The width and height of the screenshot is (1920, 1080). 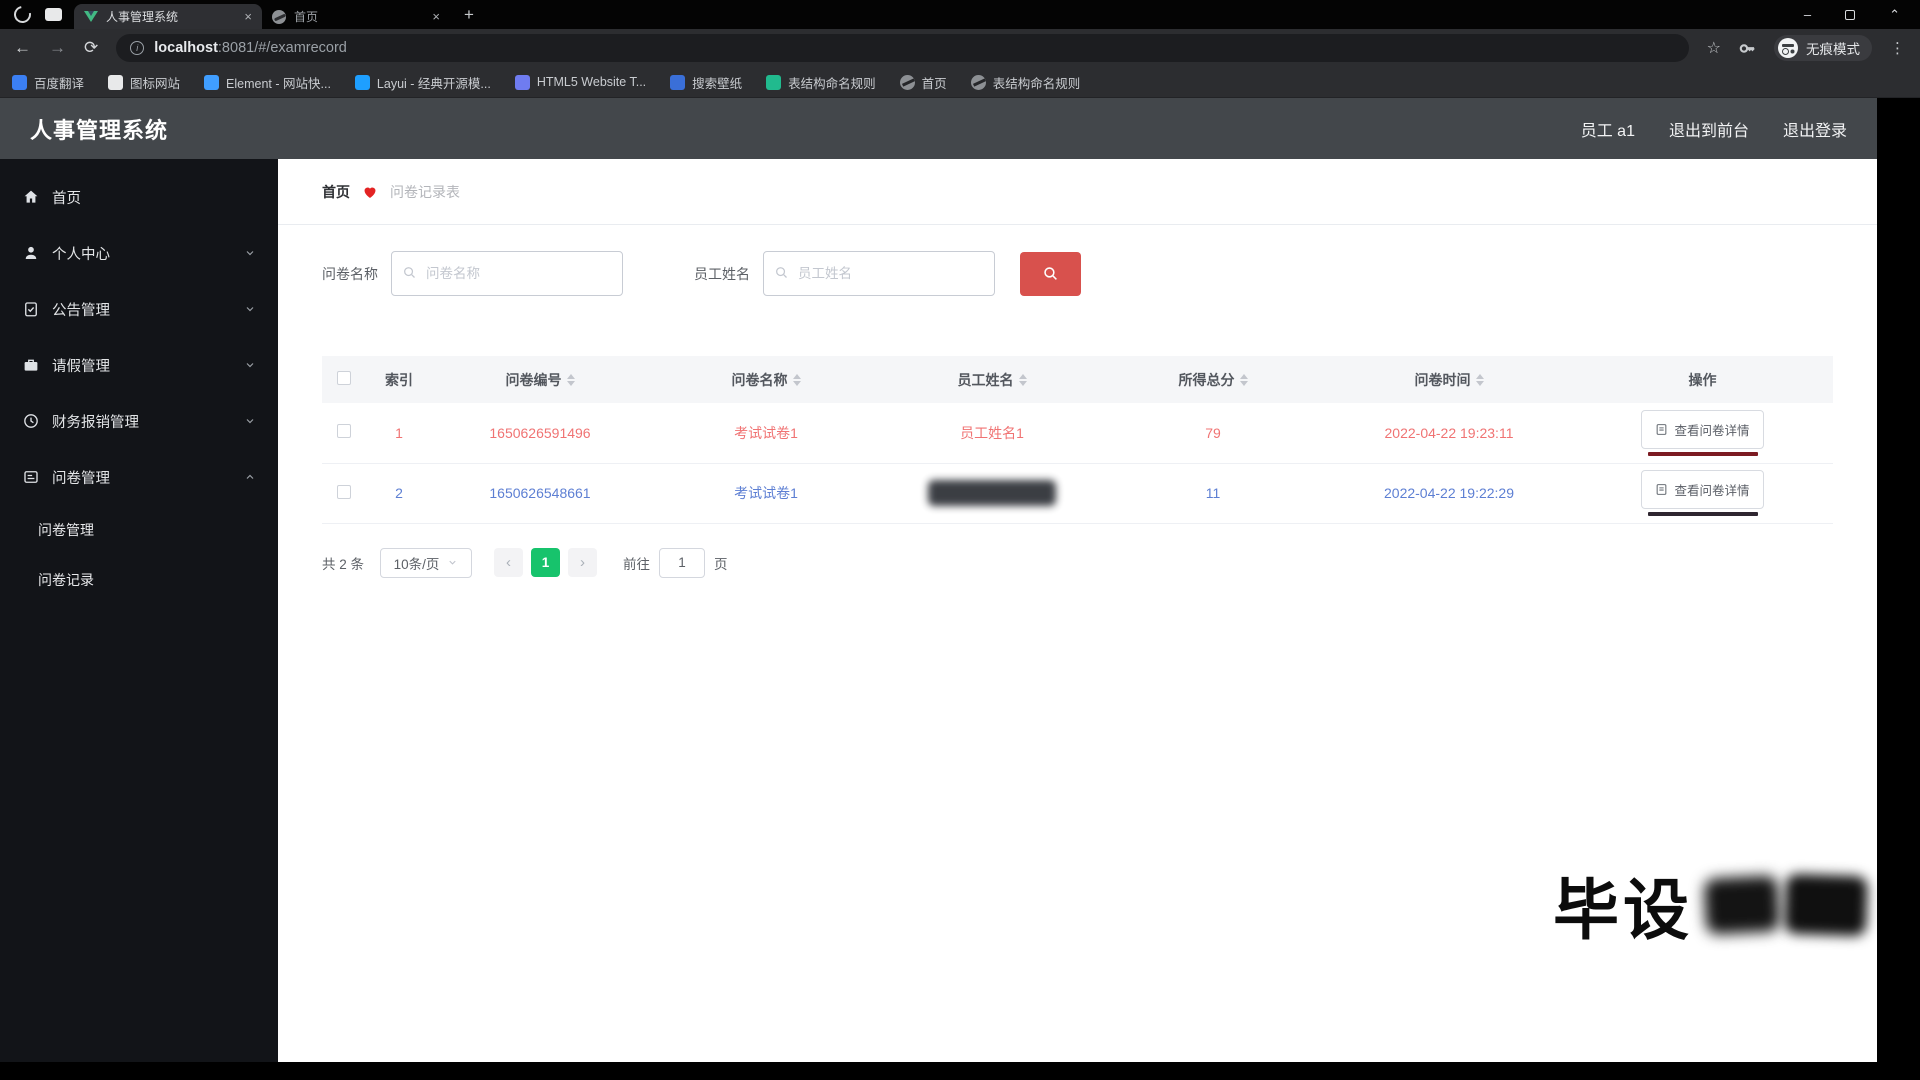 What do you see at coordinates (282, 48) in the screenshot?
I see `url-path: :8081/#/examrecord` at bounding box center [282, 48].